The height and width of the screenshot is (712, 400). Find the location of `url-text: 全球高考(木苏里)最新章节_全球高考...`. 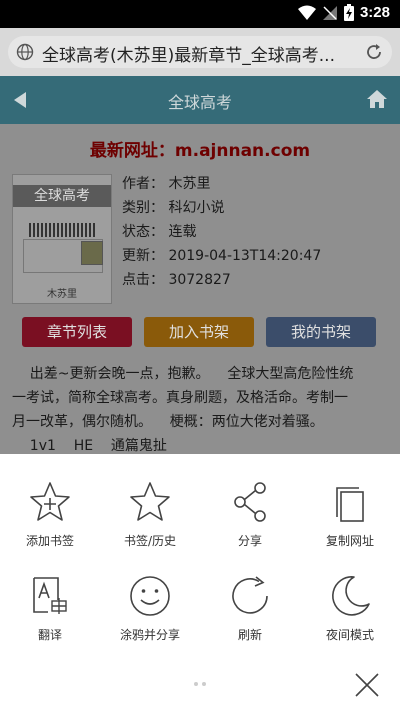

url-text: 全球高考(木苏里)最新章节_全球高考... is located at coordinates (188, 56).